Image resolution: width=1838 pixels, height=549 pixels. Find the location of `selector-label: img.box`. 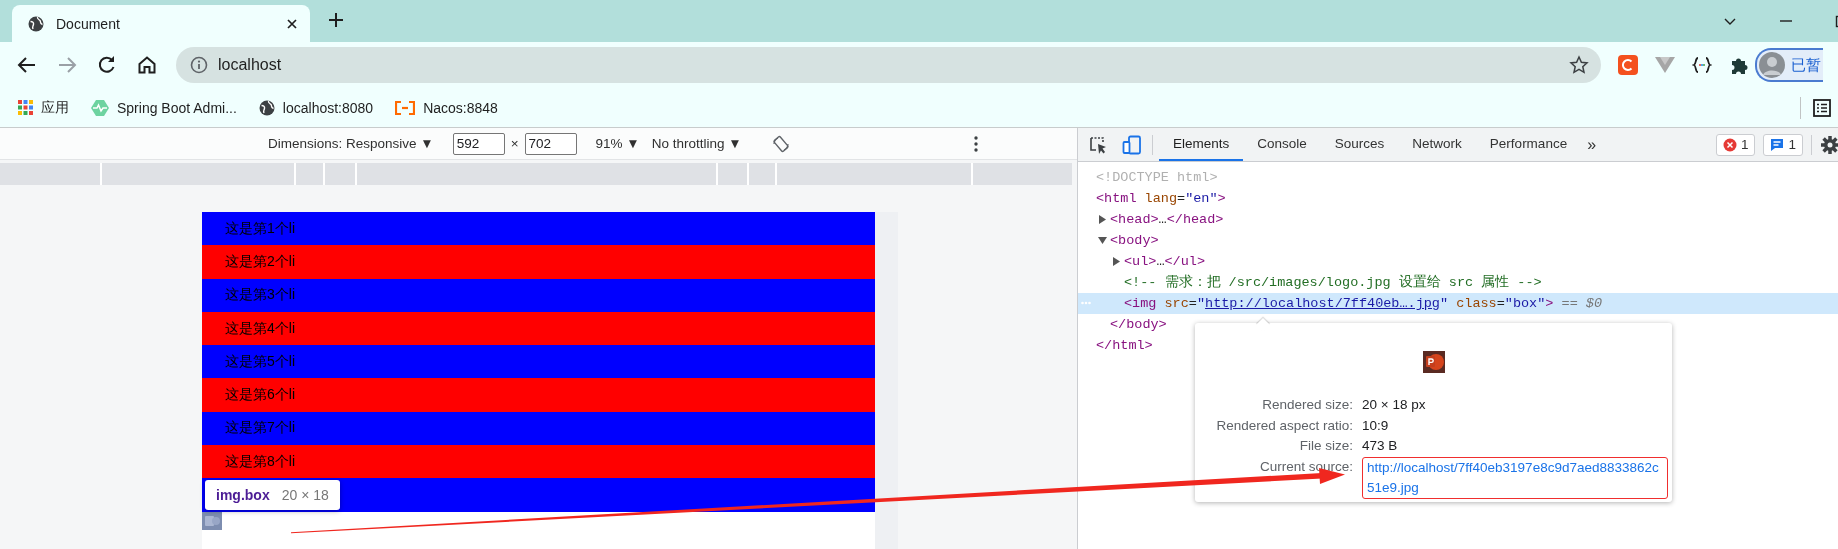

selector-label: img.box is located at coordinates (243, 495).